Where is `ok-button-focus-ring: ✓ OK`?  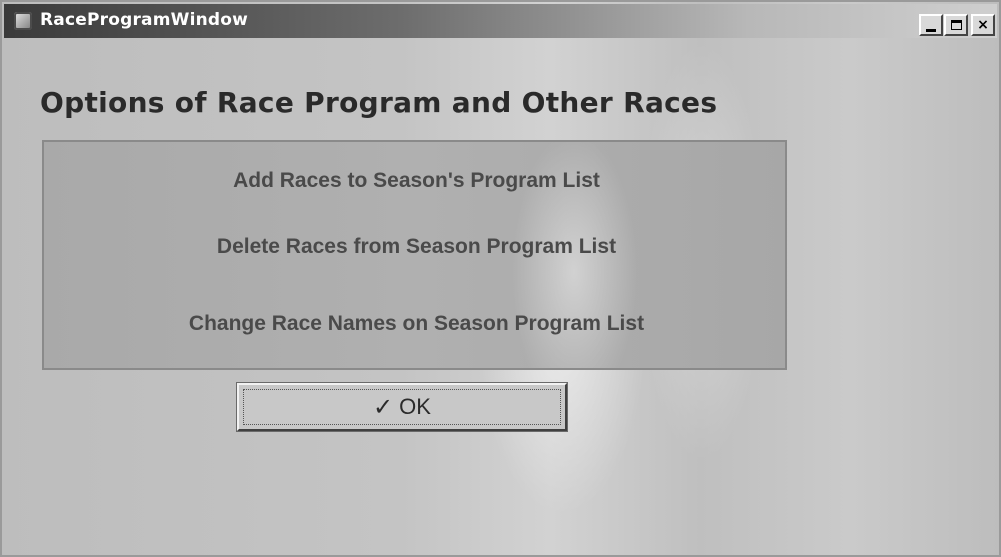
ok-button-focus-ring: ✓ OK is located at coordinates (402, 407).